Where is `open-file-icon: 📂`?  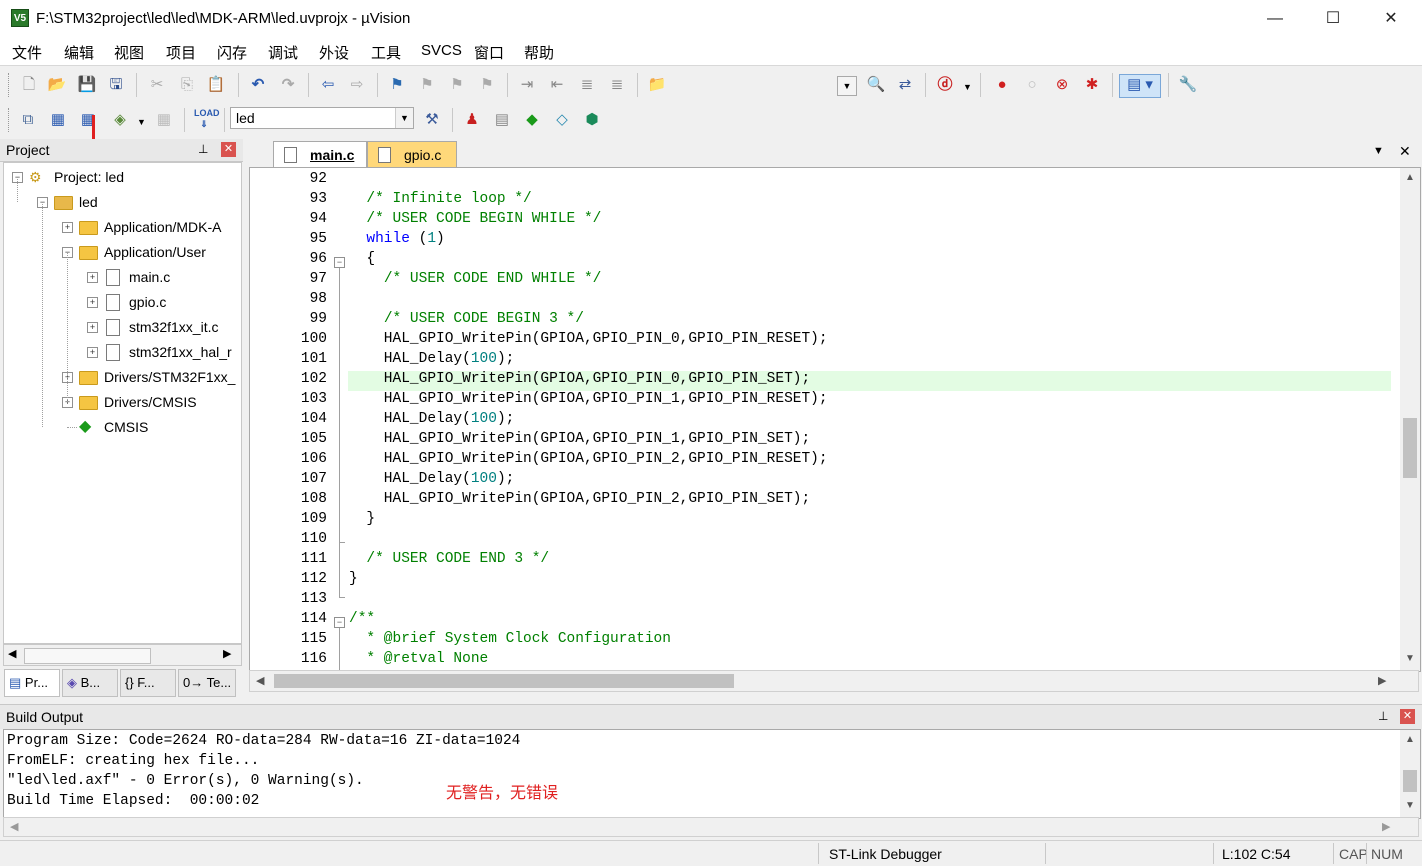
open-file-icon: 📂 is located at coordinates (57, 85).